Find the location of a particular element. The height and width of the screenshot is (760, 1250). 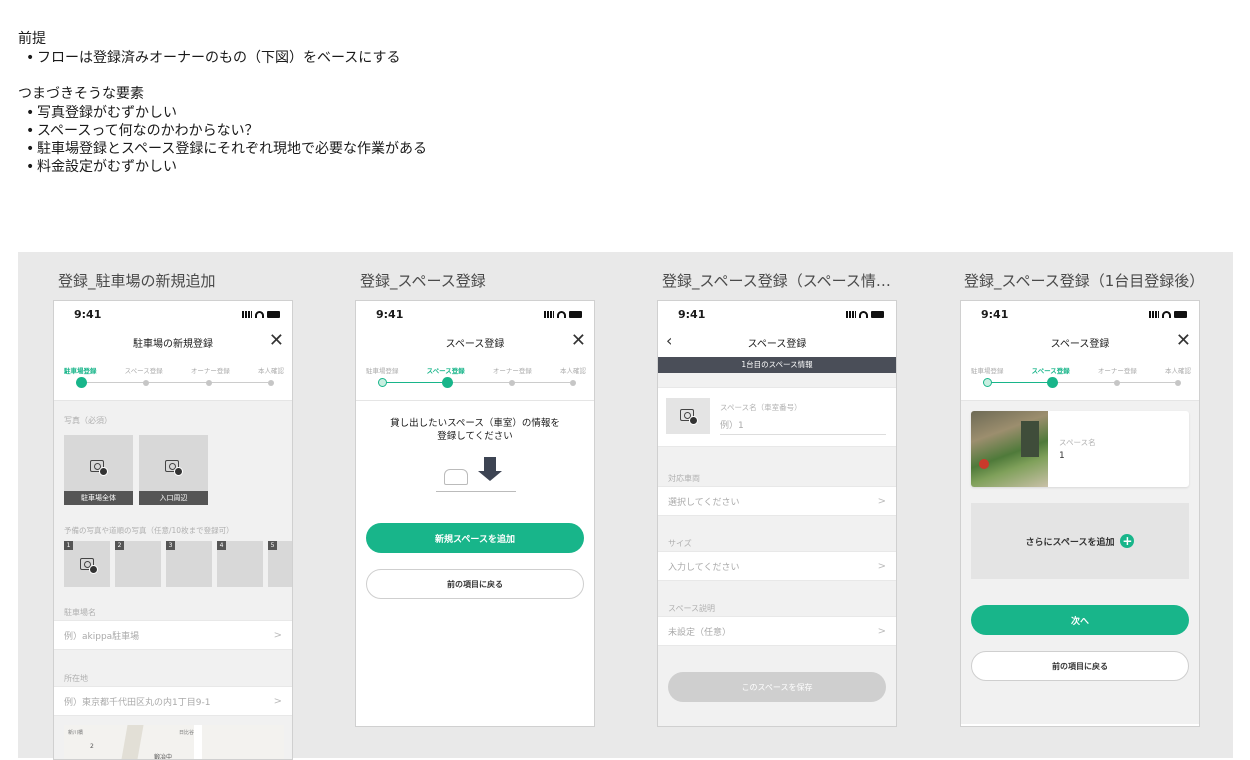

address-field: 例）東京都千代田区丸の内1丁目9-1 > is located at coordinates (173, 701).